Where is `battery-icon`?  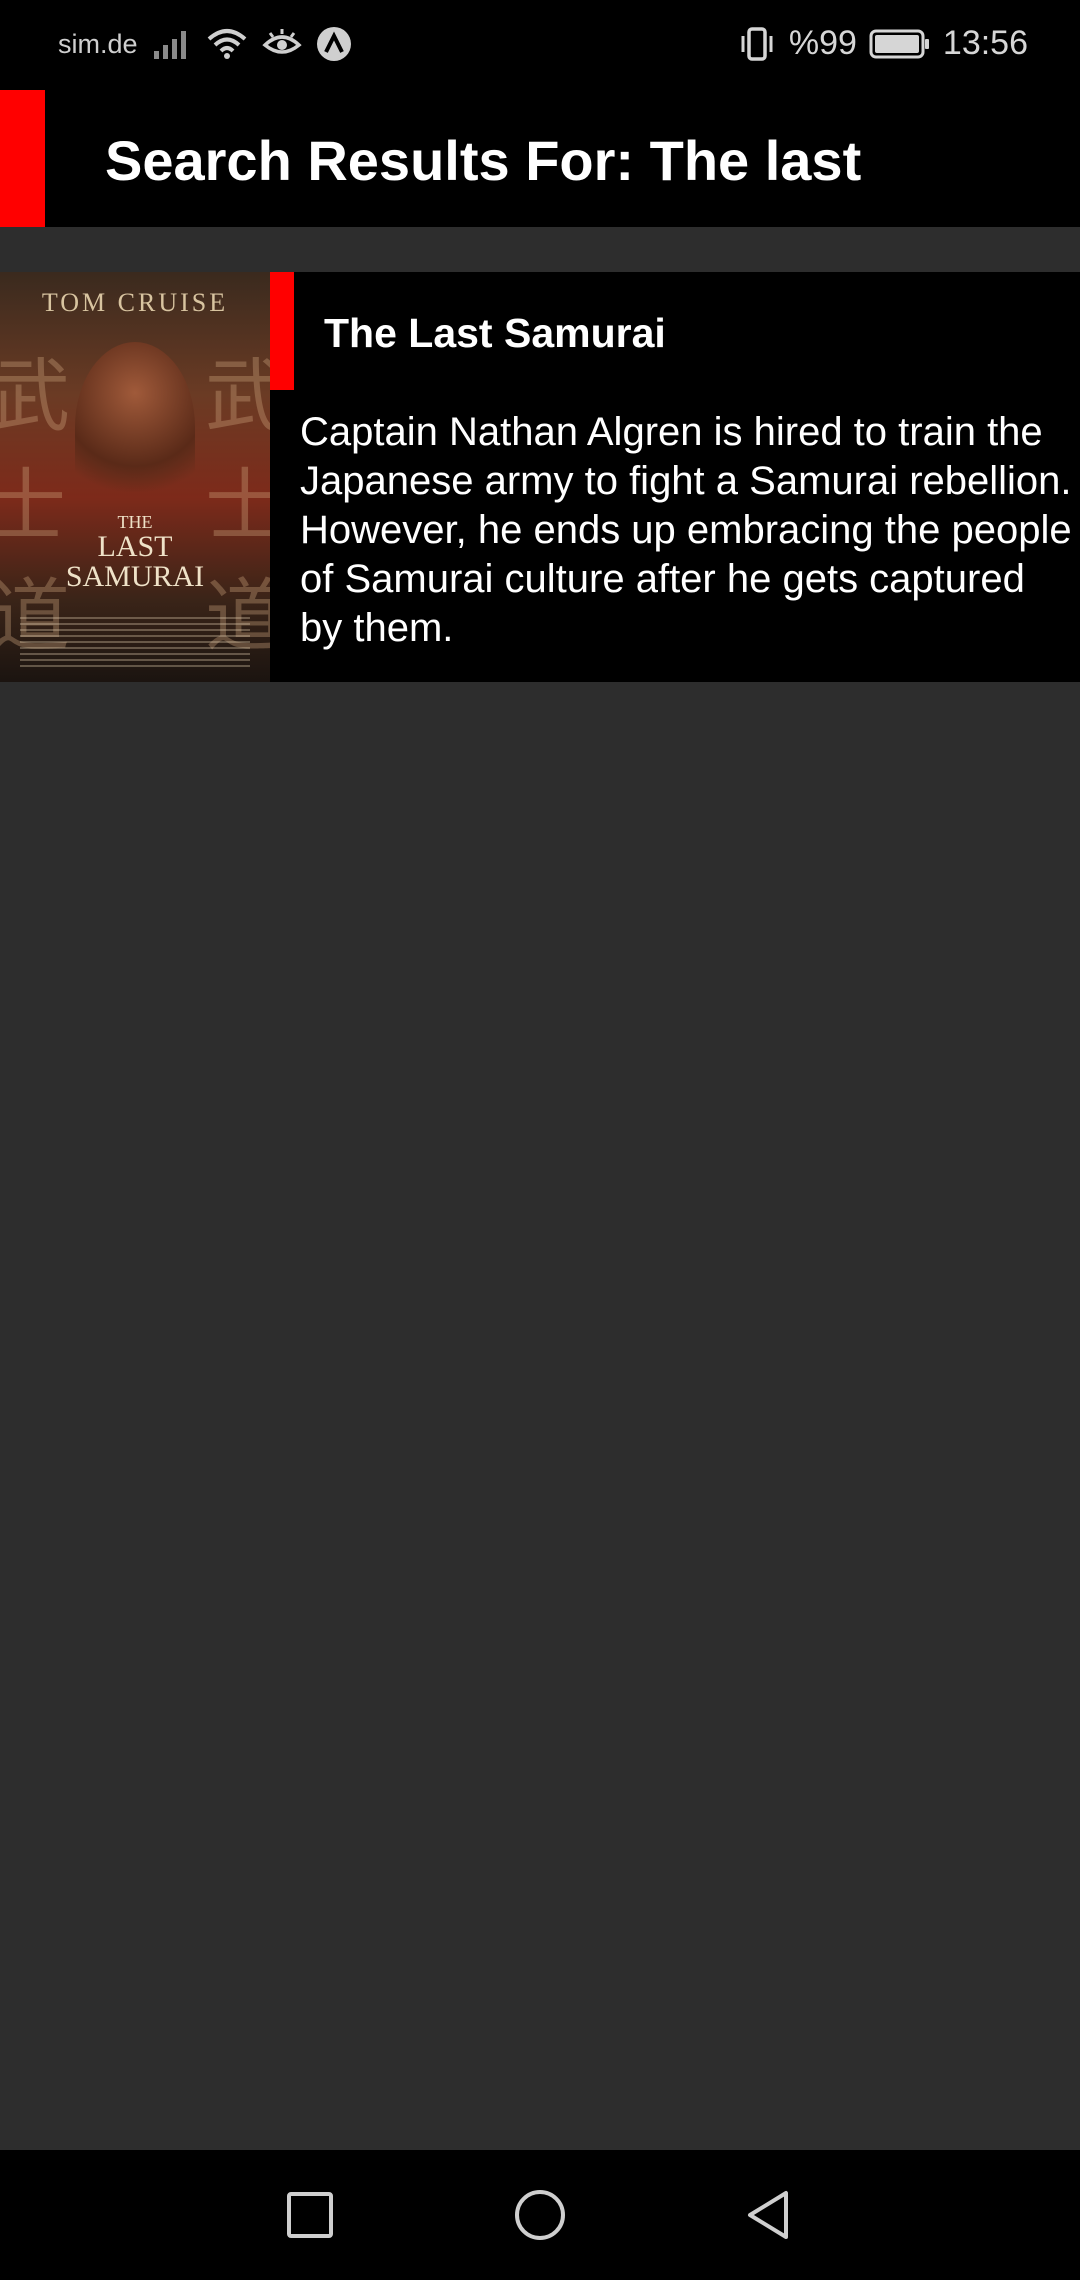 battery-icon is located at coordinates (900, 44).